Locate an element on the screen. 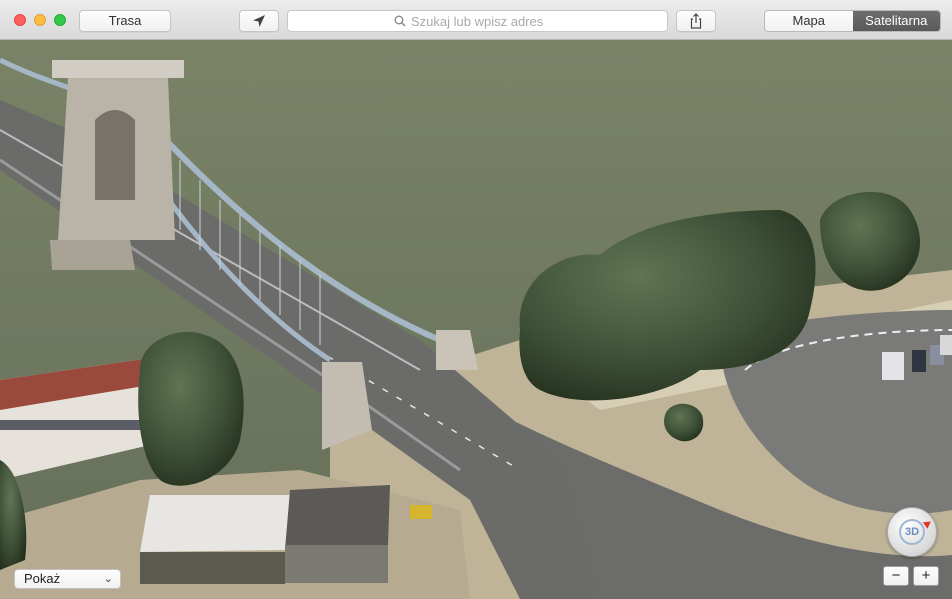  satellite-view-tab: Satelitarna is located at coordinates (896, 21).